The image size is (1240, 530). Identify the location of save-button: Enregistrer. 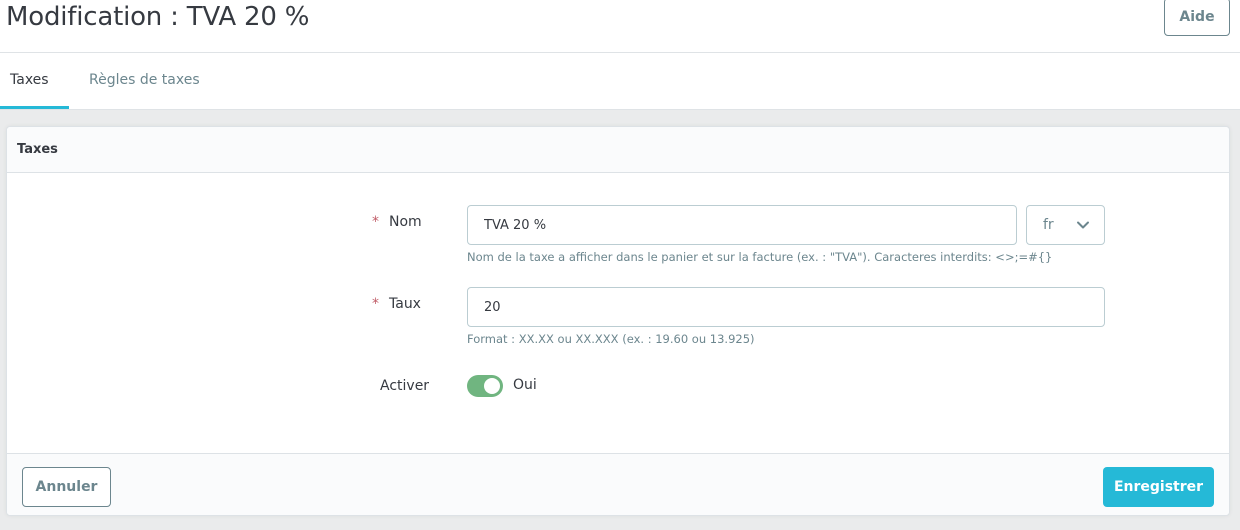
(1158, 487).